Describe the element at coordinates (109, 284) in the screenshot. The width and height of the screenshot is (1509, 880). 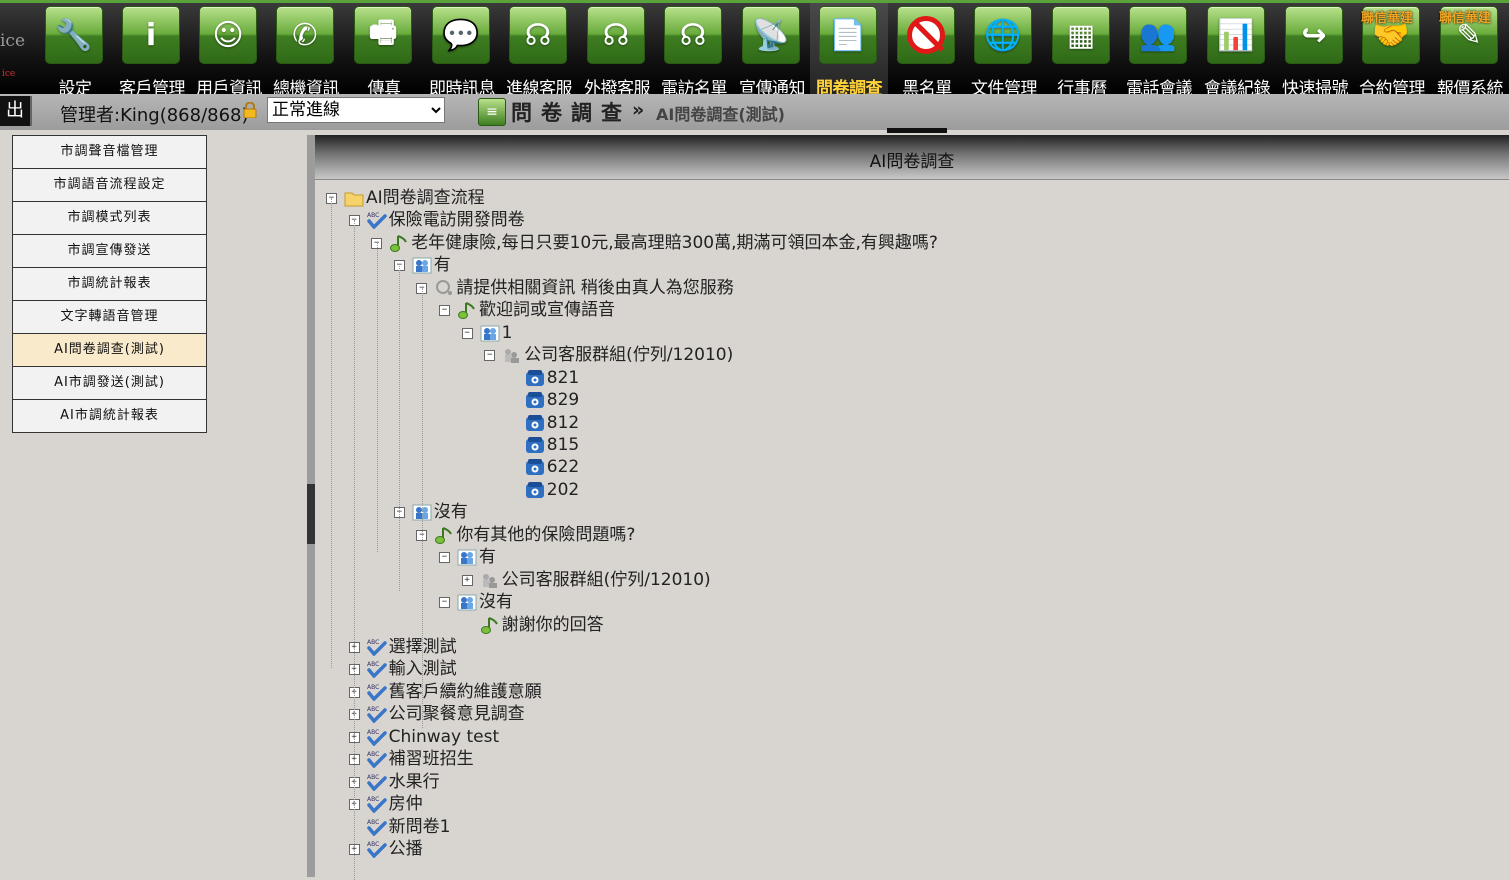
I see `sidebar-item: 市調統計報表` at that location.